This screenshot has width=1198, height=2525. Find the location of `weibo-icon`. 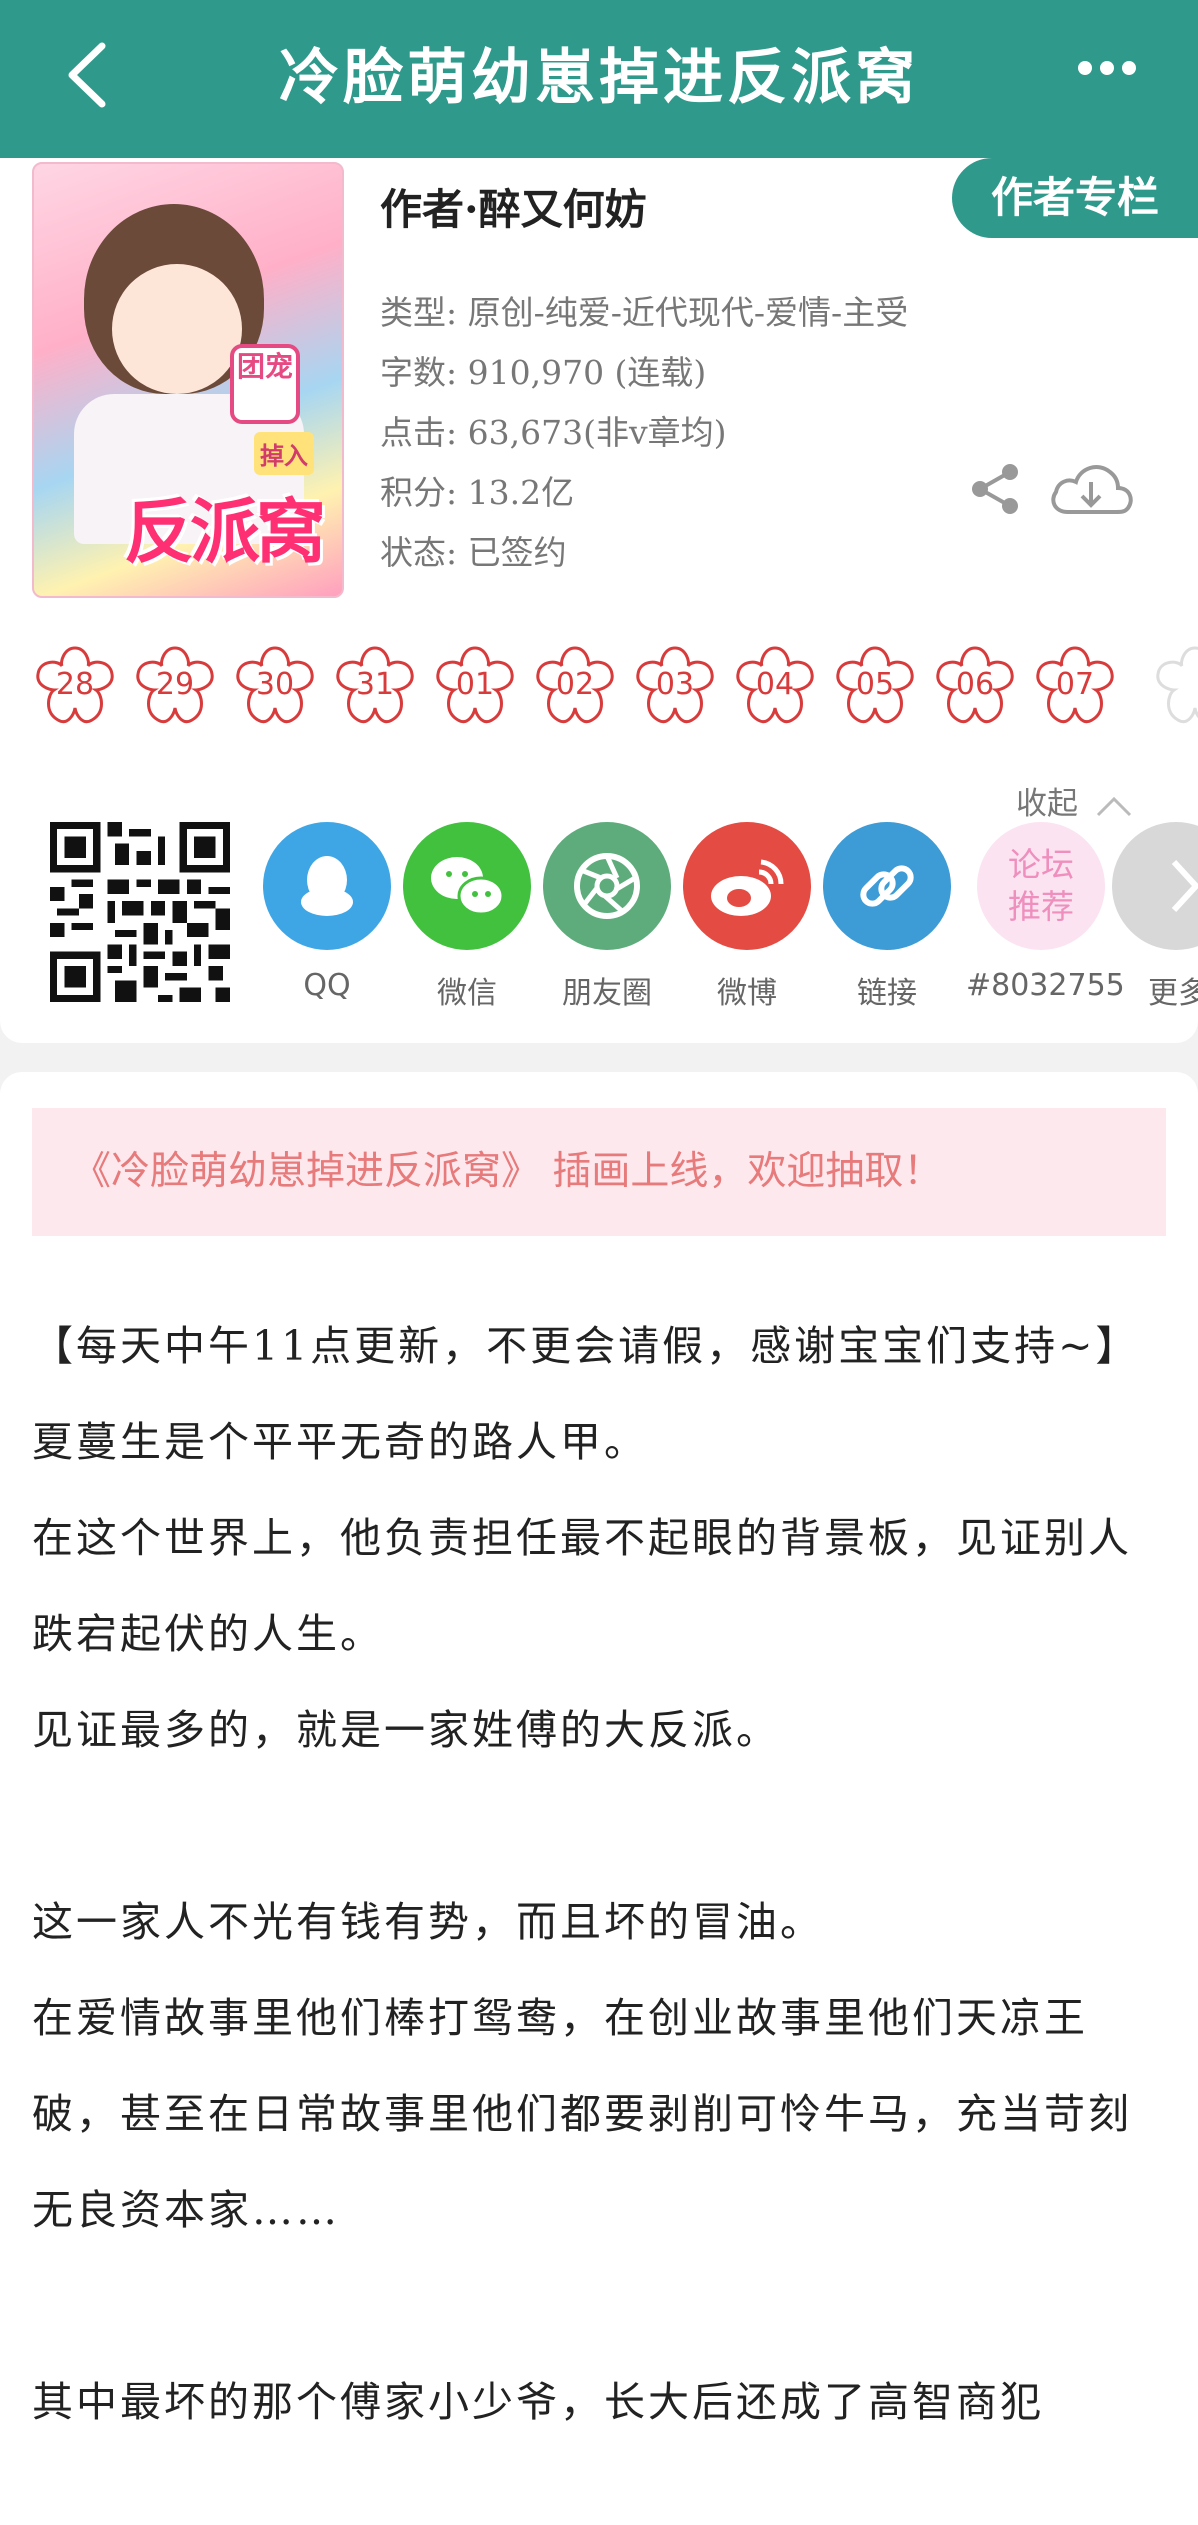

weibo-icon is located at coordinates (747, 886).